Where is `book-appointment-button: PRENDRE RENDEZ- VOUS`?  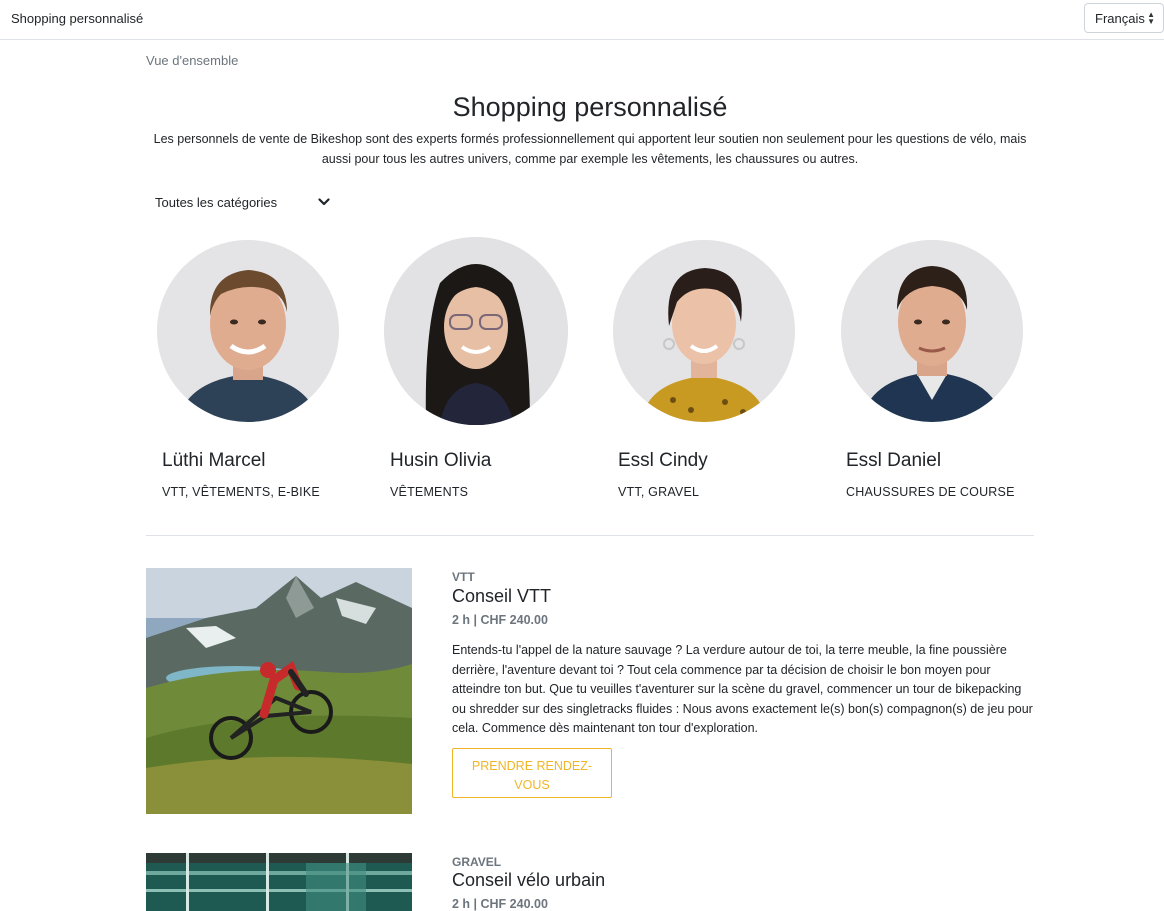 book-appointment-button: PRENDRE RENDEZ- VOUS is located at coordinates (532, 773).